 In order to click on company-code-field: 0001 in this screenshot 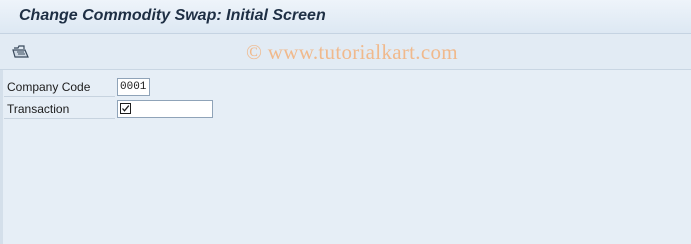, I will do `click(133, 87)`.